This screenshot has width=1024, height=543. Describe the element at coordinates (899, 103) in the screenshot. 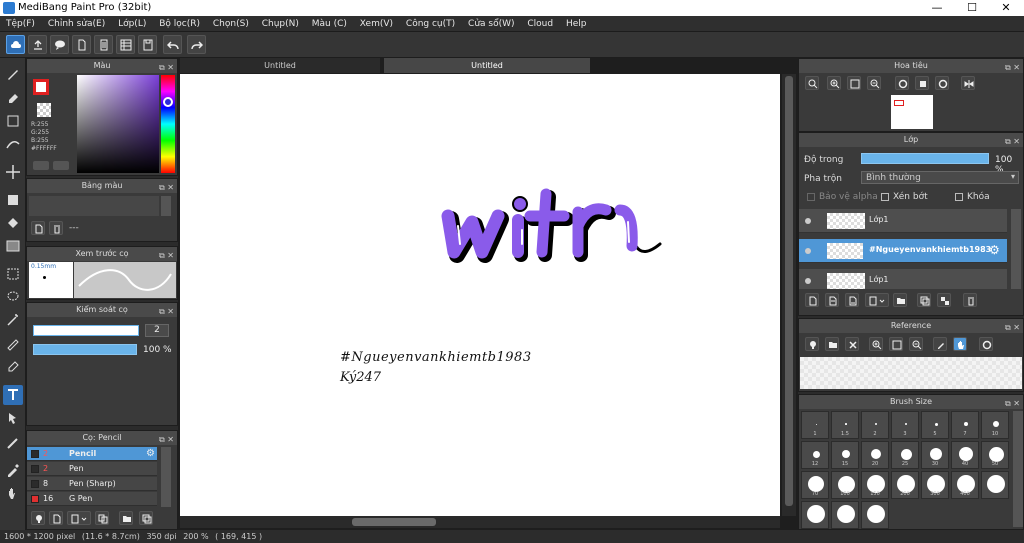

I see `navigator-viewport` at that location.